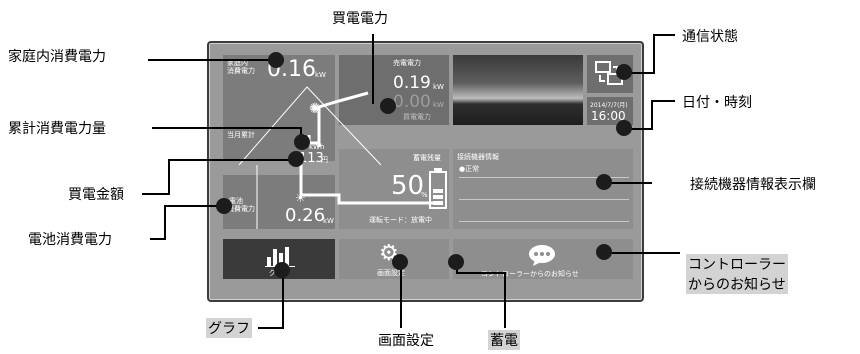 The height and width of the screenshot is (354, 860). Describe the element at coordinates (317, 147) in the screenshot. I see `cumulative-unit: kWh` at that location.